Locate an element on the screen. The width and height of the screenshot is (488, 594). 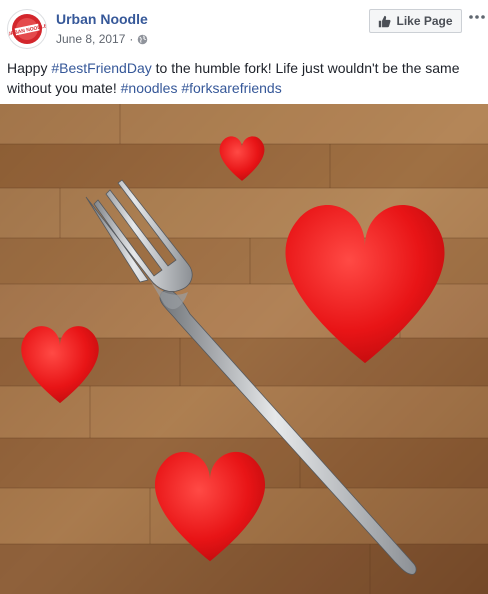
post-meta: June 8, 2017 · is located at coordinates (102, 39).